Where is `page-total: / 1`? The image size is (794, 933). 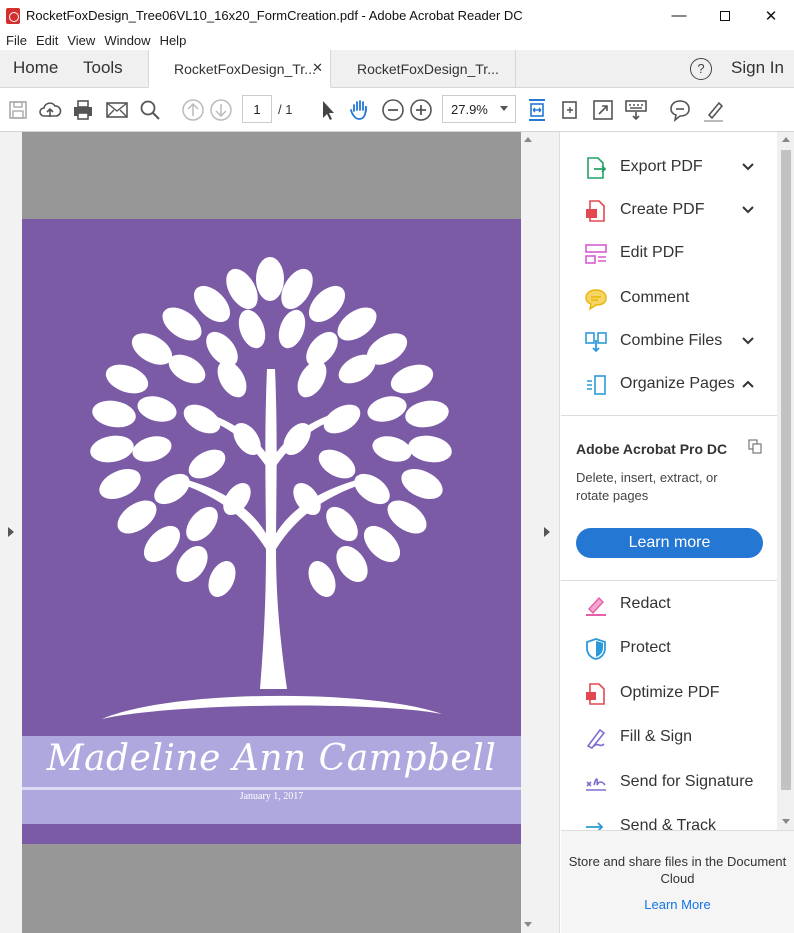
page-total: / 1 is located at coordinates (285, 109).